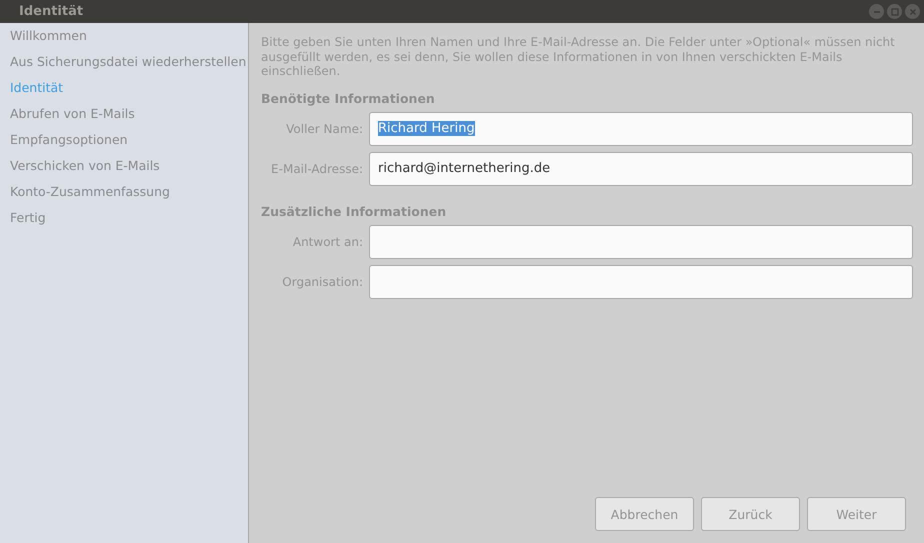  Describe the element at coordinates (124, 218) in the screenshot. I see `sidebar-item: Fertig` at that location.